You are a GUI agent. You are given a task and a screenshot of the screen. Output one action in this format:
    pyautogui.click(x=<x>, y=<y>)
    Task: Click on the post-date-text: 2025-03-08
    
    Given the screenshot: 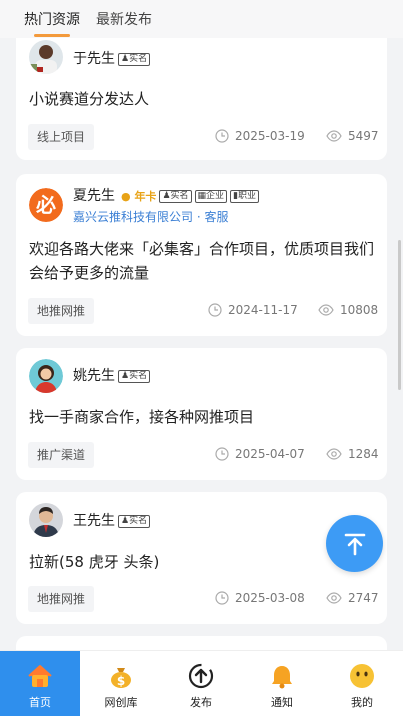 What is the action you would take?
    pyautogui.click(x=270, y=598)
    